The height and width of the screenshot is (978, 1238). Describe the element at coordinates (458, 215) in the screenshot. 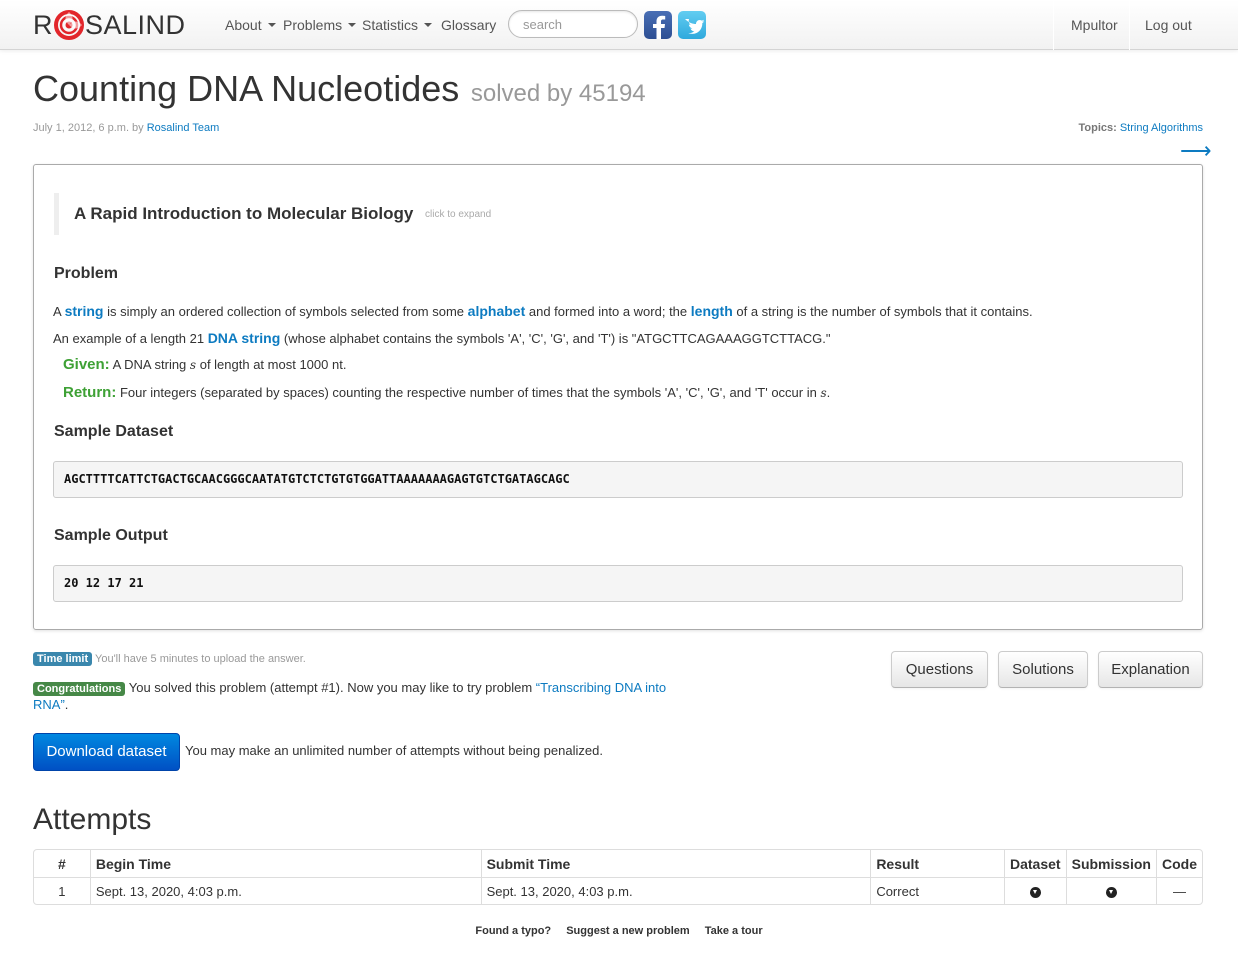

I see `intro-hint: click to expand` at that location.